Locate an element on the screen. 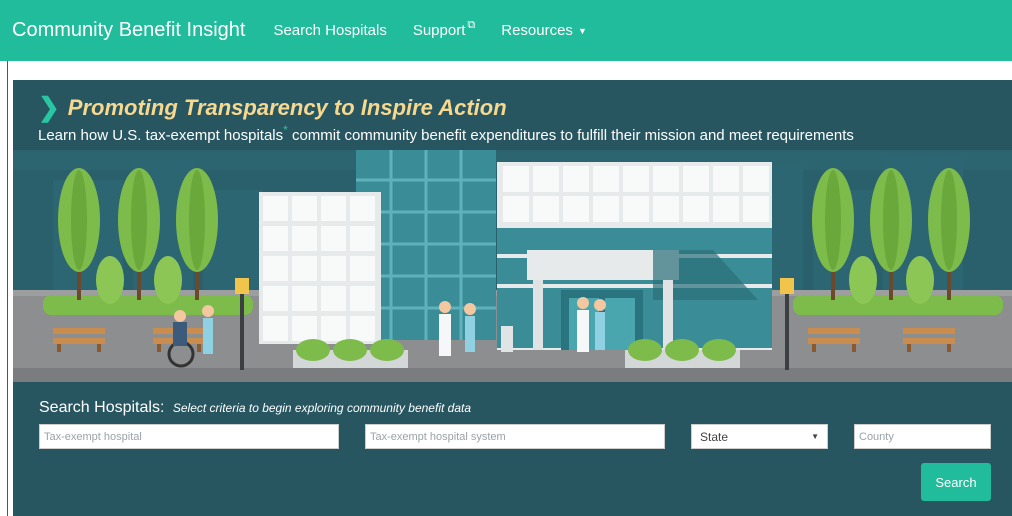 This screenshot has width=1012, height=516. nav-search-hospitals-label: Search Hospitals is located at coordinates (330, 30).